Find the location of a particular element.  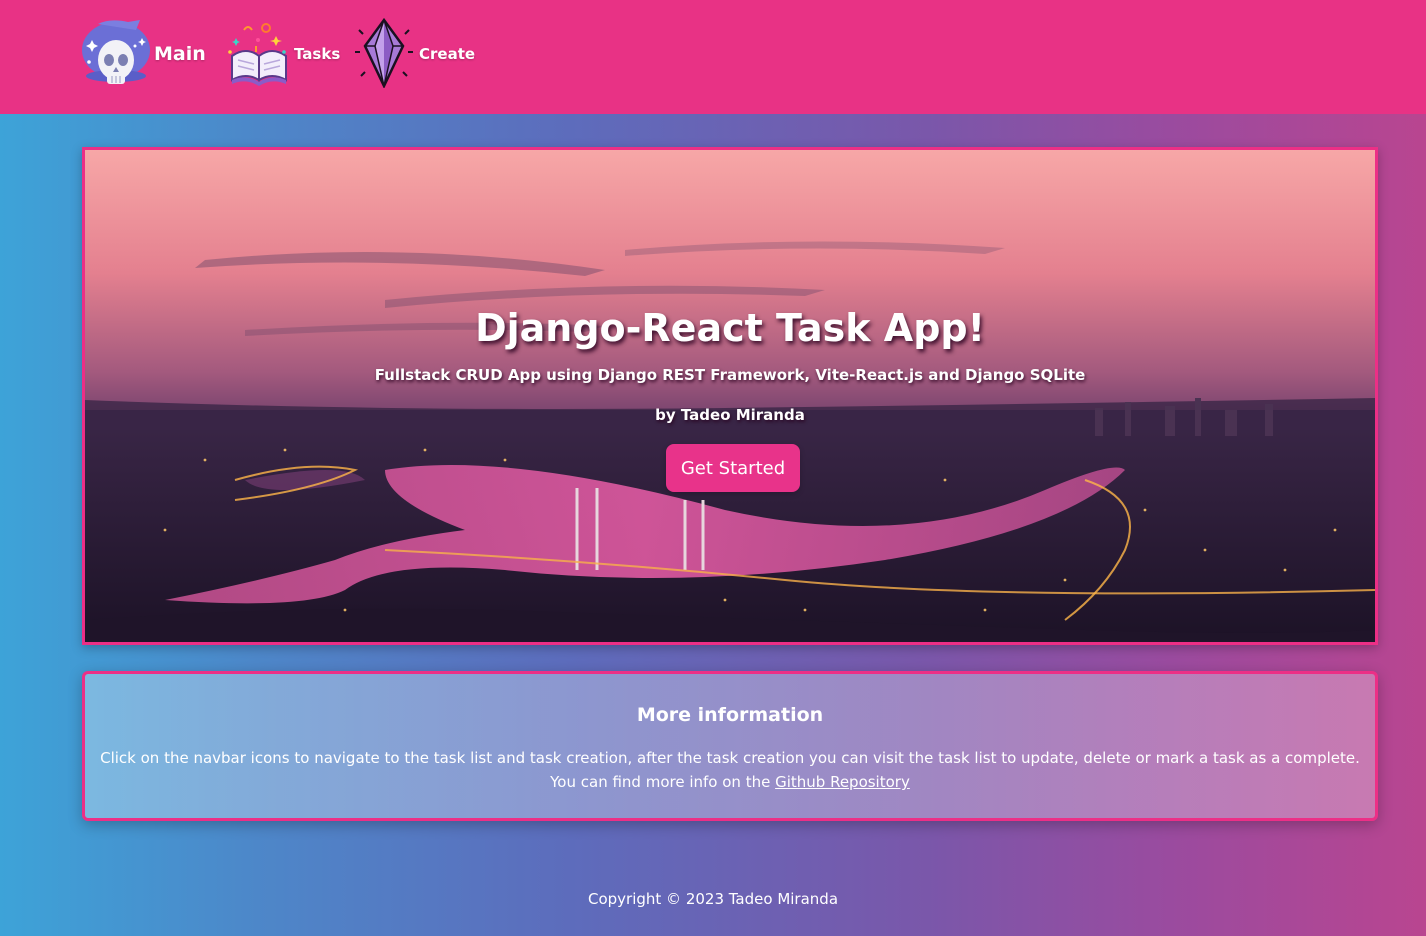

hero-title: Django-React Task App! is located at coordinates (730, 328).